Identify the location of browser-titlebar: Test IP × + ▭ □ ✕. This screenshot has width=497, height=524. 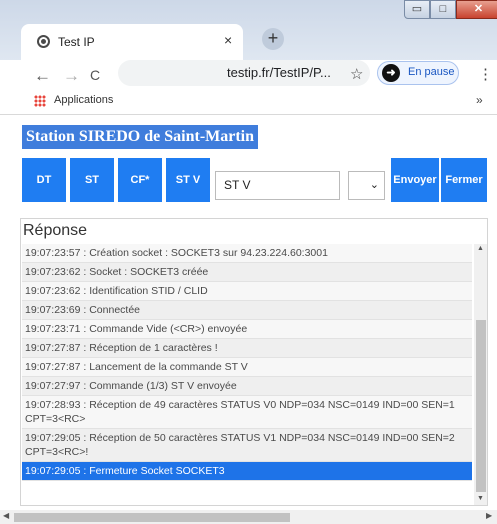
(248, 30).